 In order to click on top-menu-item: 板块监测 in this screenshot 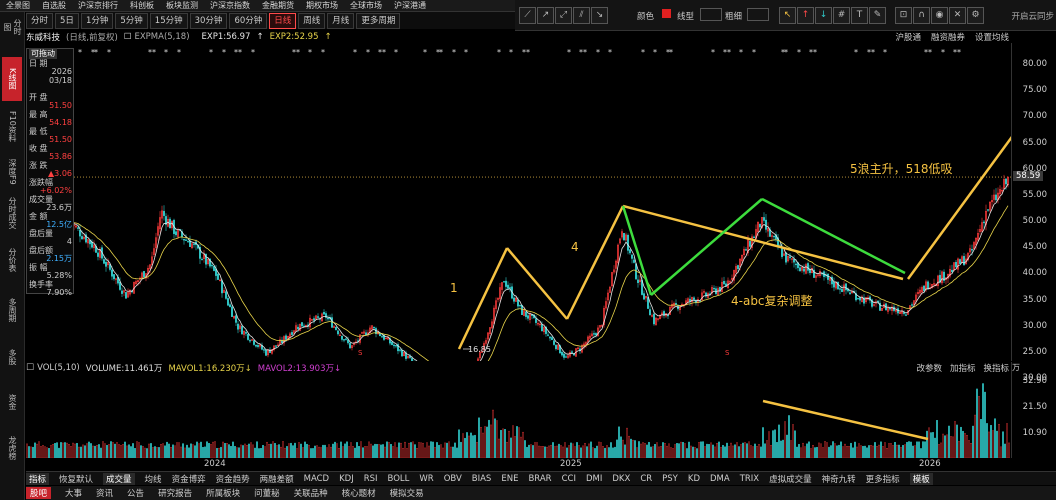, I will do `click(182, 5)`.